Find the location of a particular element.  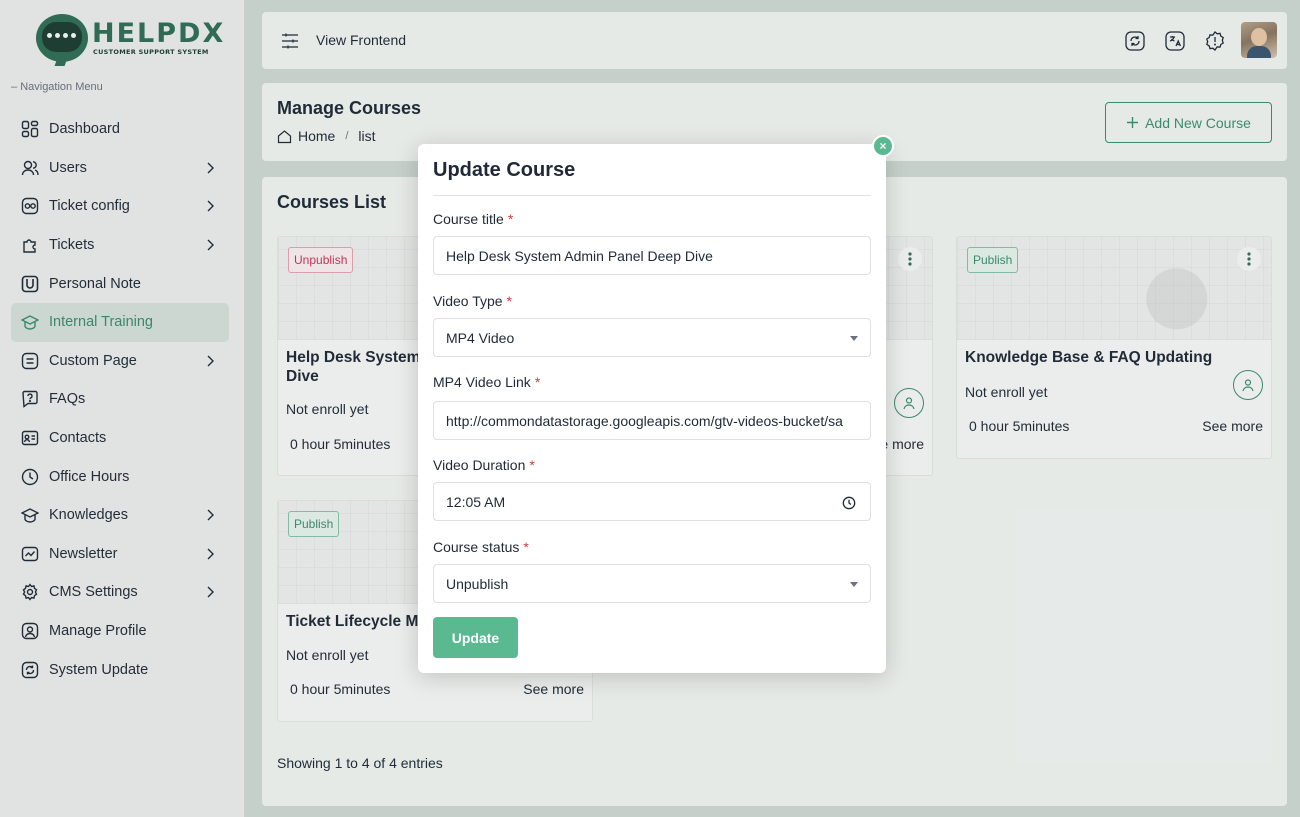

sidebar-item-label: Custom Page is located at coordinates (93, 360).